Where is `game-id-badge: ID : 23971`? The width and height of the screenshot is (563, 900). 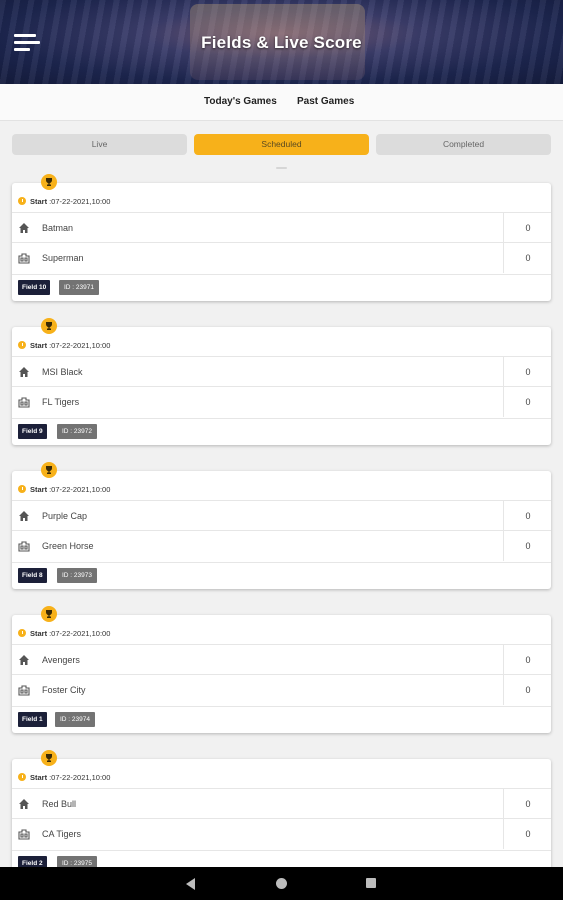
game-id-badge: ID : 23971 is located at coordinates (79, 287).